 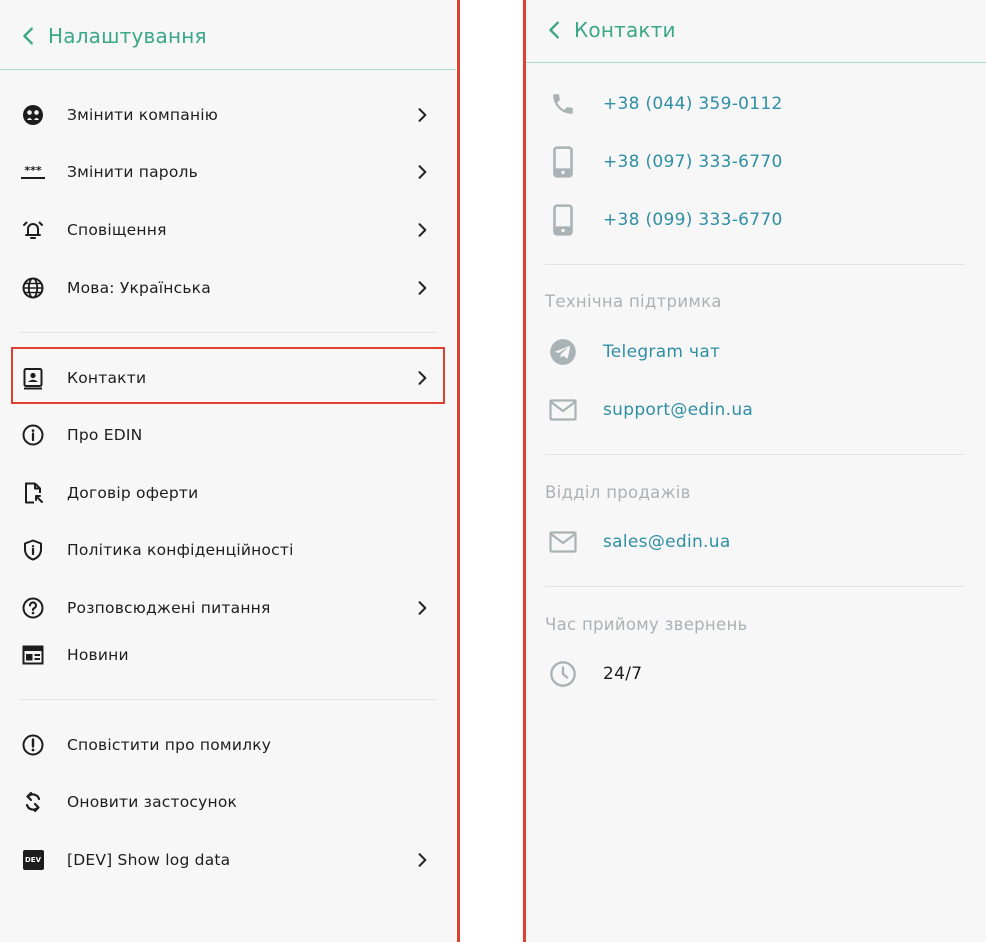 I want to click on menu-item-about: Про EDIN, so click(x=228, y=435).